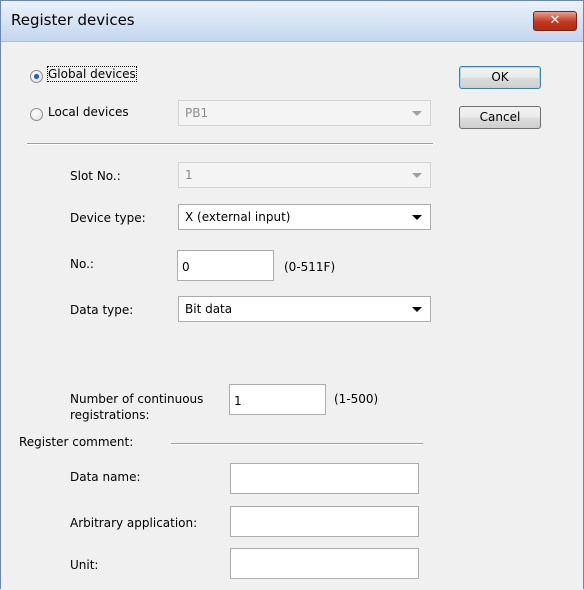 Image resolution: width=584 pixels, height=590 pixels. What do you see at coordinates (209, 309) in the screenshot?
I see `data-type-value: Bit data` at bounding box center [209, 309].